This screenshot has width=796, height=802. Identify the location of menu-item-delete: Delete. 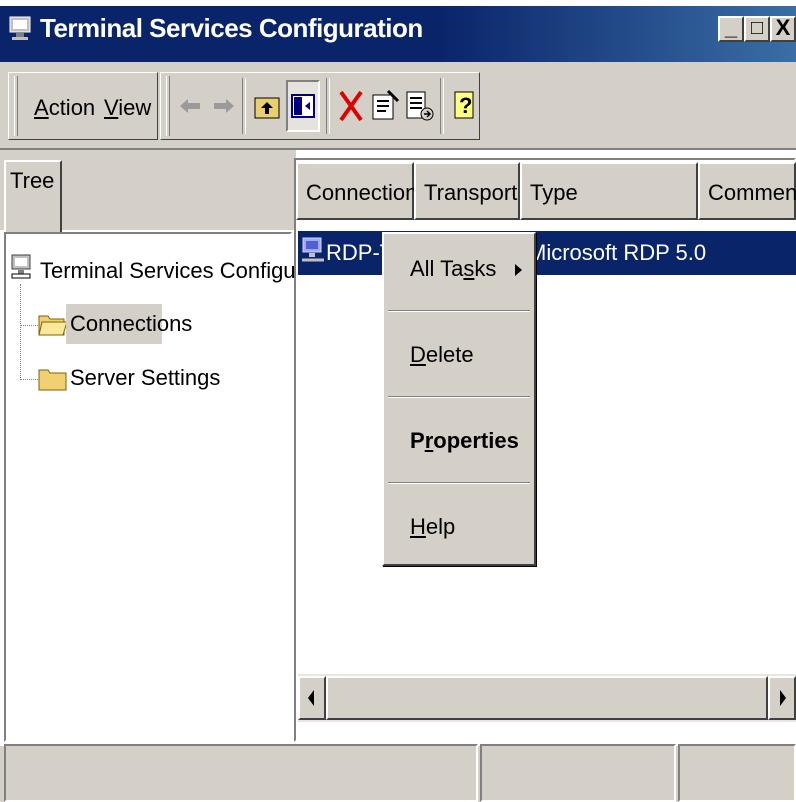
(442, 355).